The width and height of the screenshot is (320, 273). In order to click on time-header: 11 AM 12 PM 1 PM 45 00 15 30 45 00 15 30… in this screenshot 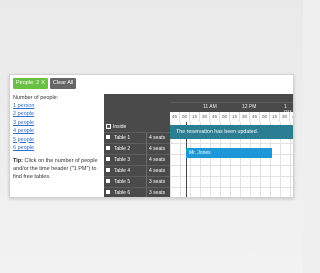, I will do `click(231, 108)`.